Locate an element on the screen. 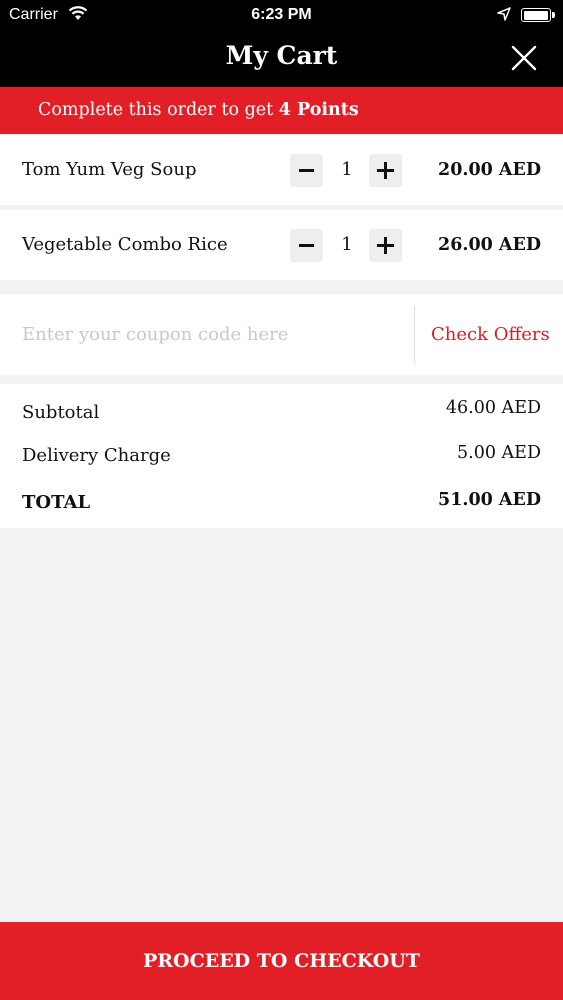 The image size is (563, 1000). delivery-charge-value: 5.00 AED is located at coordinates (499, 453).